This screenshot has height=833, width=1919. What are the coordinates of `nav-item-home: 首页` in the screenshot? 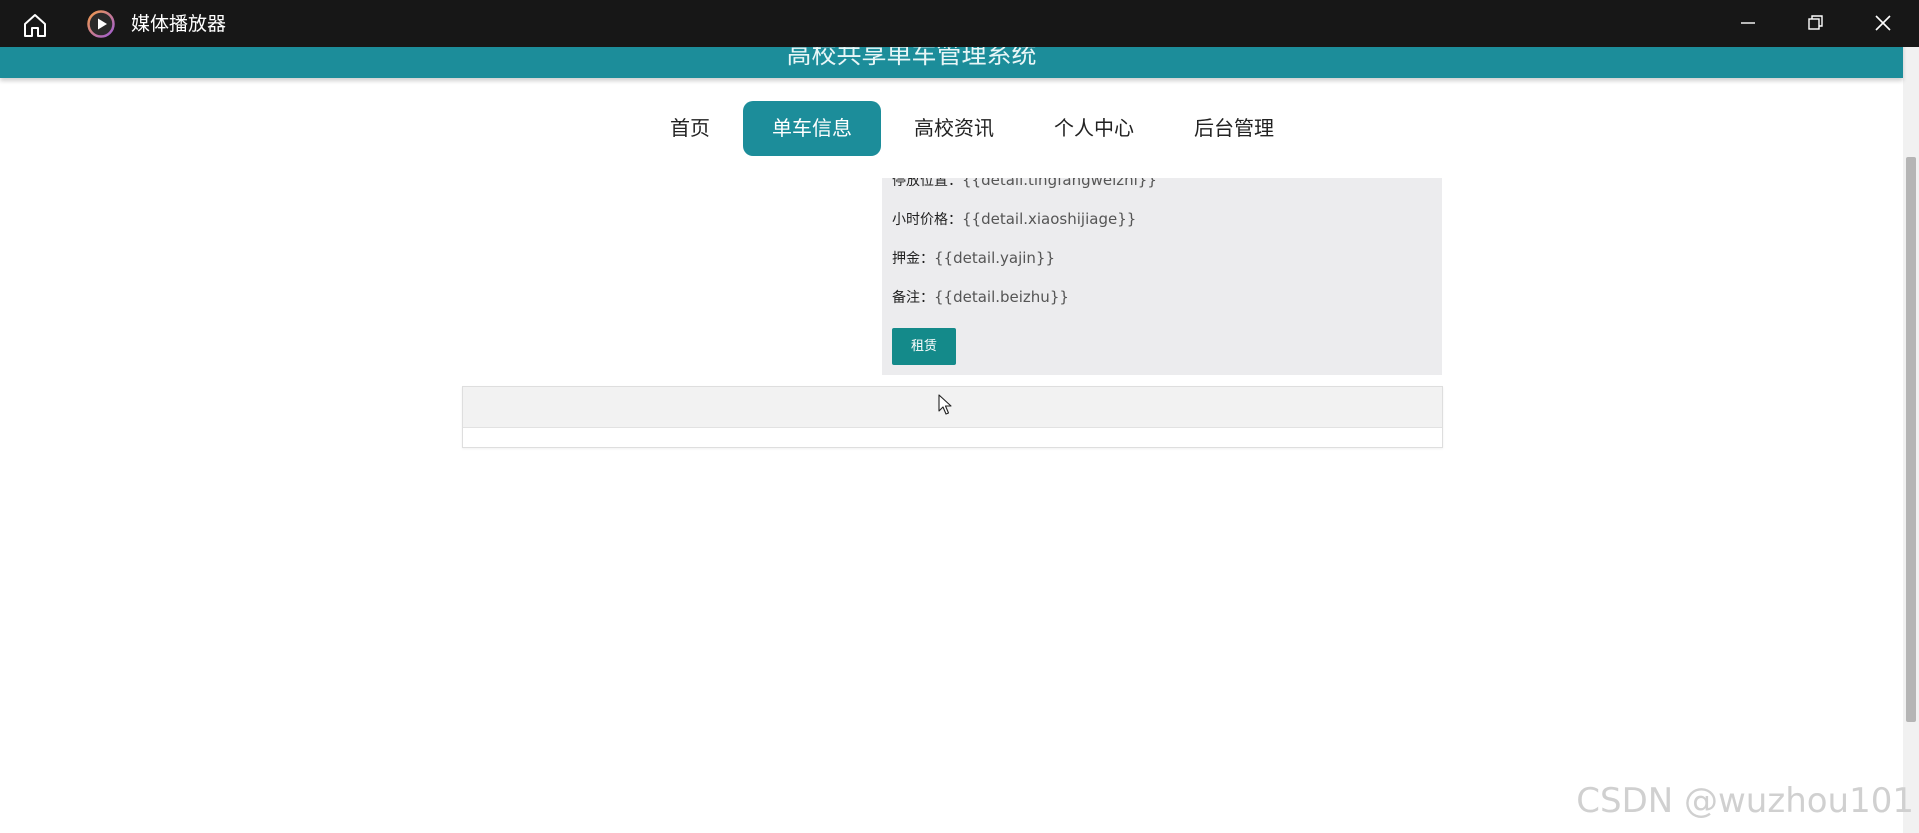 It's located at (690, 128).